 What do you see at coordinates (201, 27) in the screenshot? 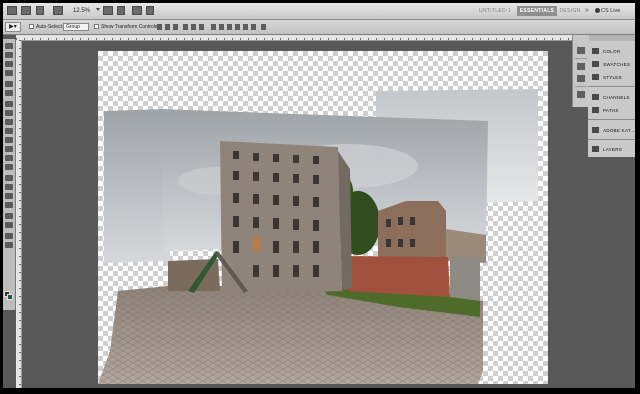
I see `align-right-icon` at bounding box center [201, 27].